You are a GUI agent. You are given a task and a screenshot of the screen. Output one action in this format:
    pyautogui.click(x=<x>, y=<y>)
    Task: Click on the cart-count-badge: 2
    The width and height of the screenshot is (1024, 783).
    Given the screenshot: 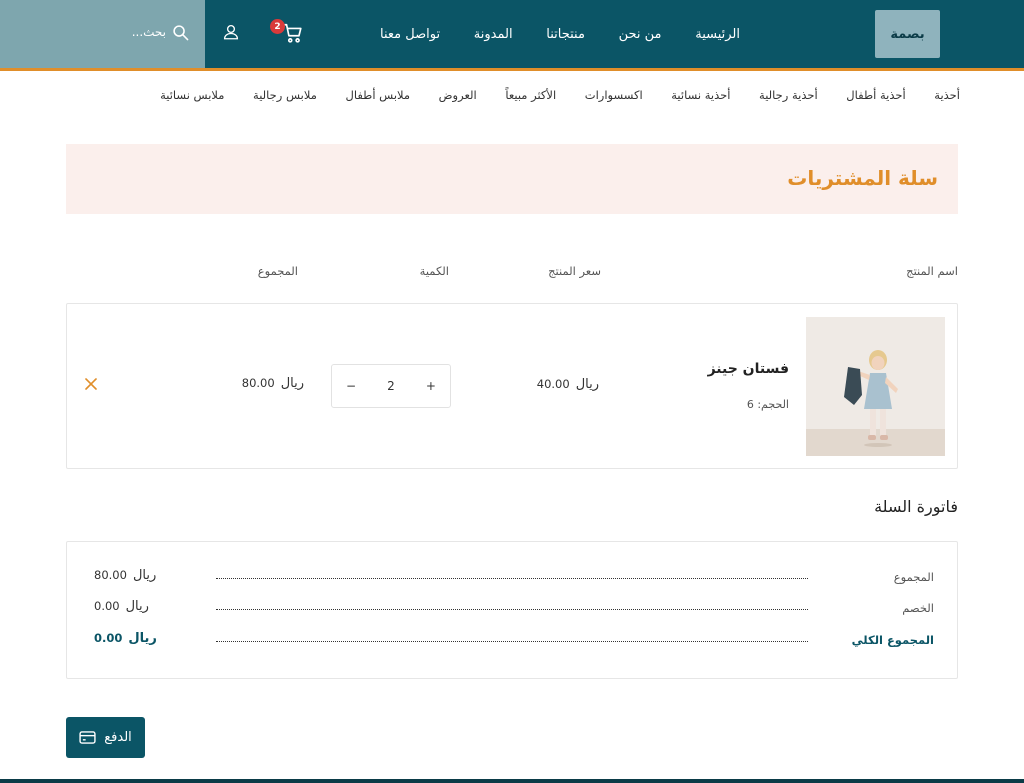 What is the action you would take?
    pyautogui.click(x=277, y=26)
    